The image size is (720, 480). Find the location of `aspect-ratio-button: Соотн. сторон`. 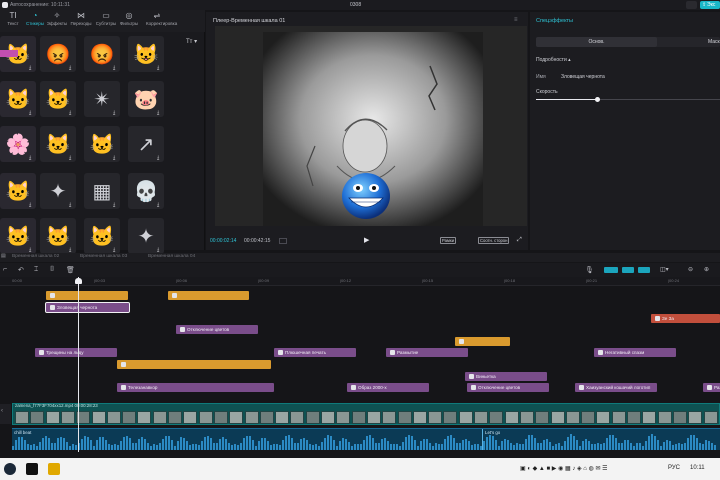

aspect-ratio-button: Соотн. сторон is located at coordinates (494, 240).